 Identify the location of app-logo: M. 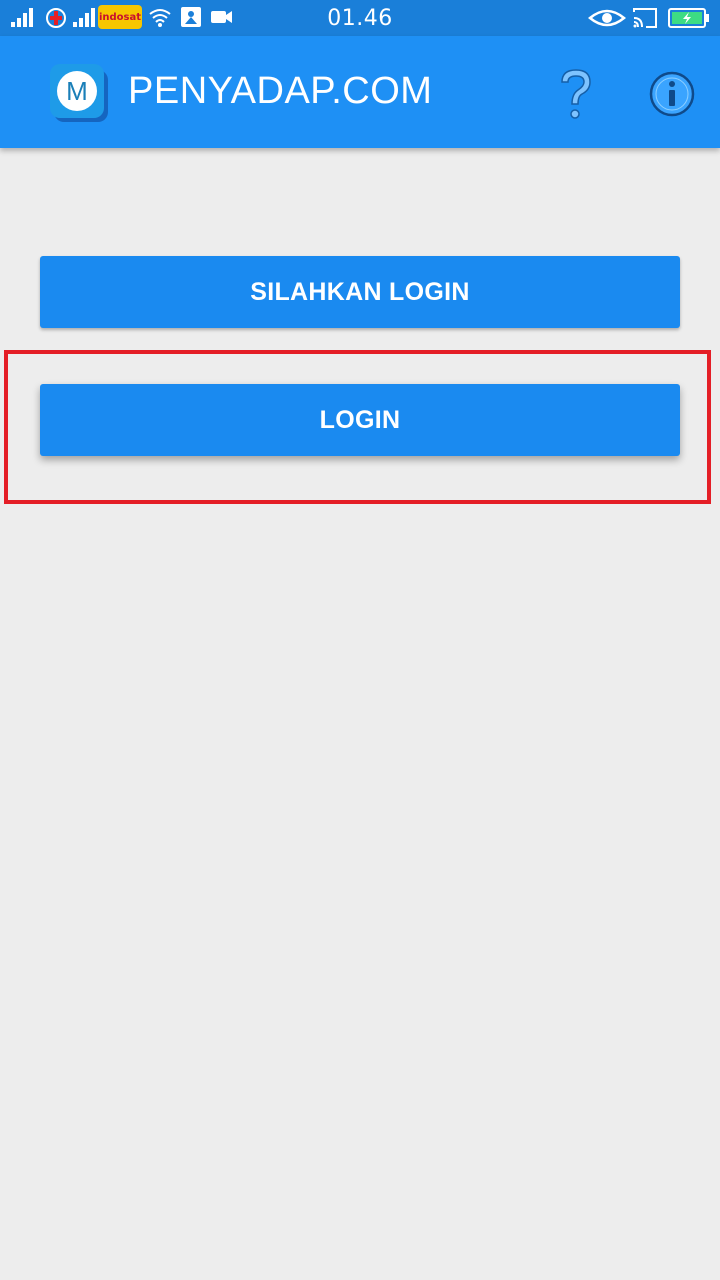
(79, 93).